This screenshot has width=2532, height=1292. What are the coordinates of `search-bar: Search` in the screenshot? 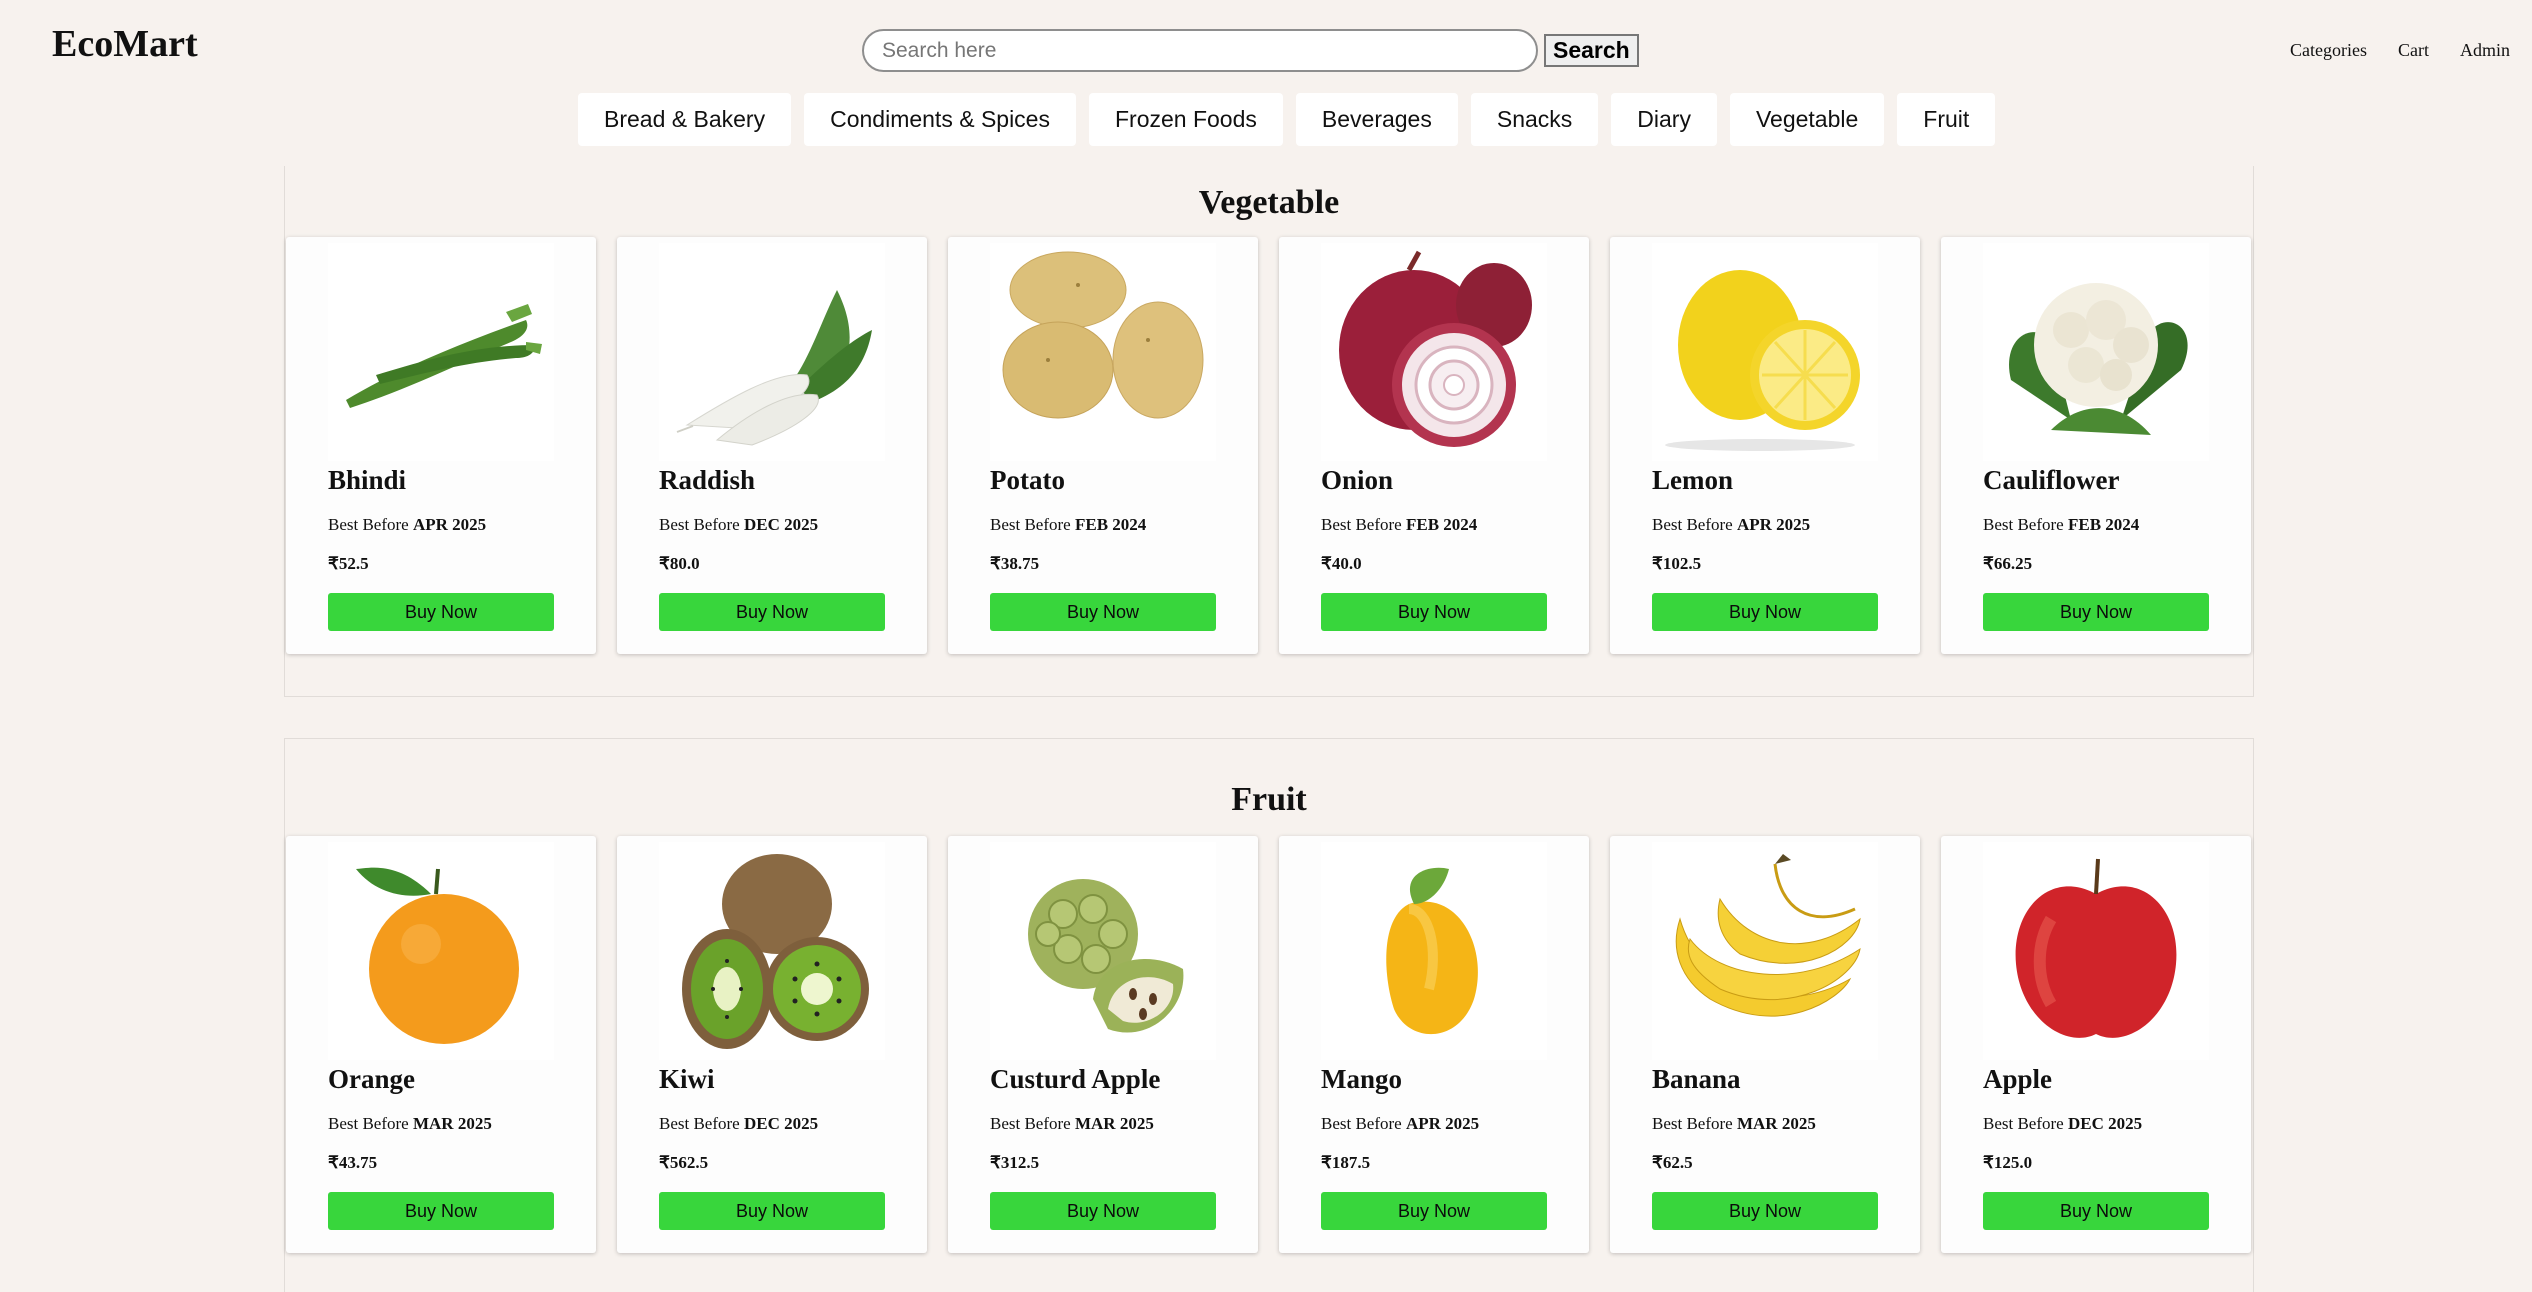 It's located at (1250, 50).